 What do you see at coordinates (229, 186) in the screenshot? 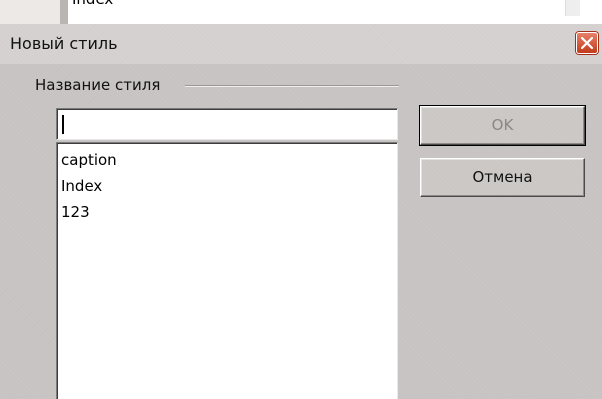
I see `style-list-item: Index` at bounding box center [229, 186].